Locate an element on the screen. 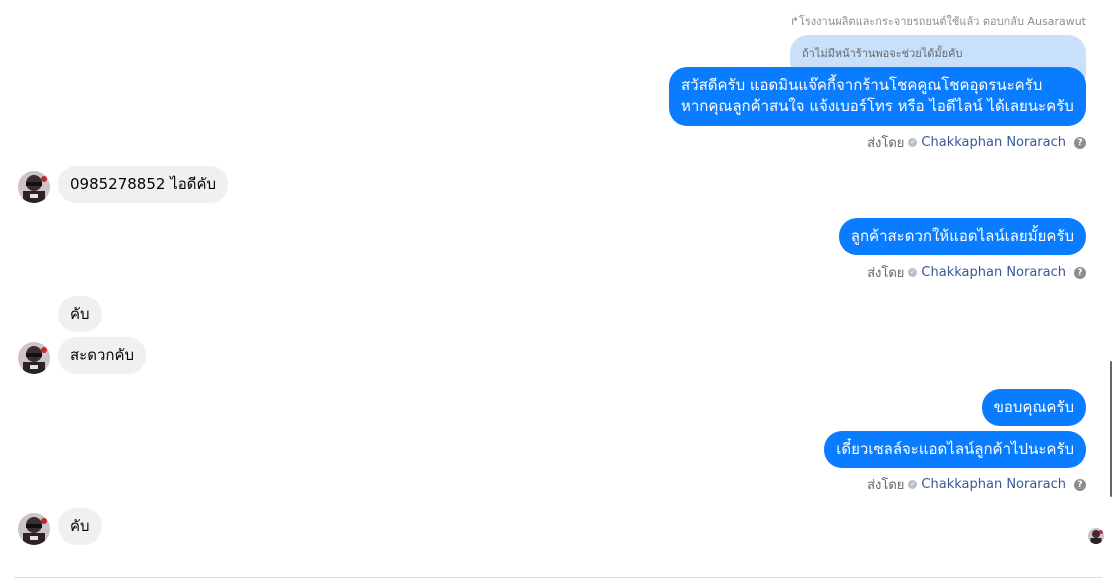 This screenshot has height=581, width=1114. outgoing-message-bubble: ขอบคุณครับ is located at coordinates (1033, 407).